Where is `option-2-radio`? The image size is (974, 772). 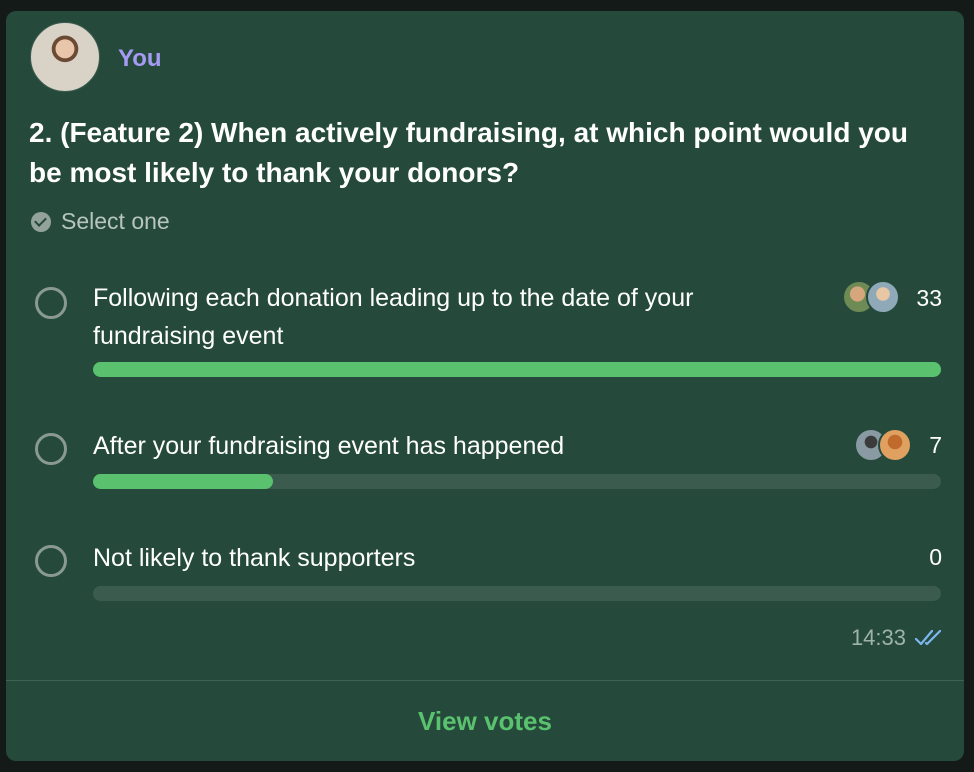
option-2-radio is located at coordinates (51, 449).